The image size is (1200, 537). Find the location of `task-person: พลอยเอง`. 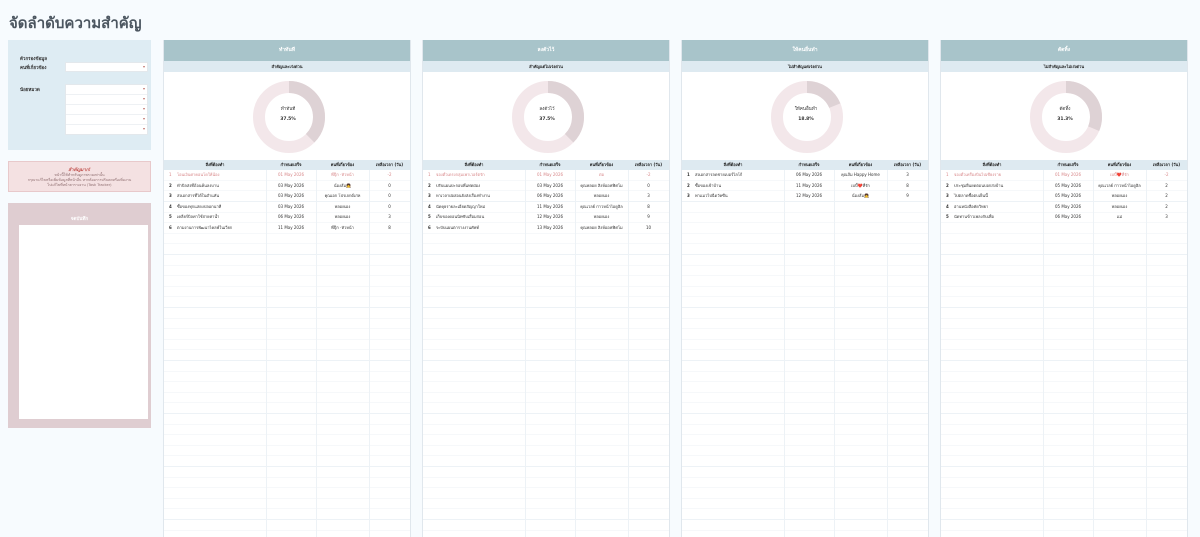

task-person: พลอยเอง is located at coordinates (601, 196).